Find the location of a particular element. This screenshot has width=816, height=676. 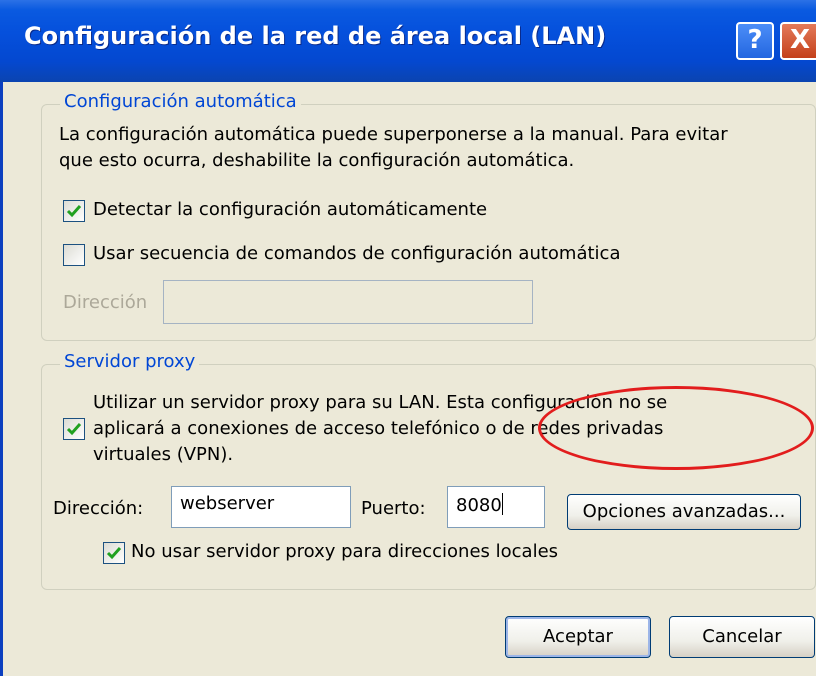

close-button: X is located at coordinates (798, 41).